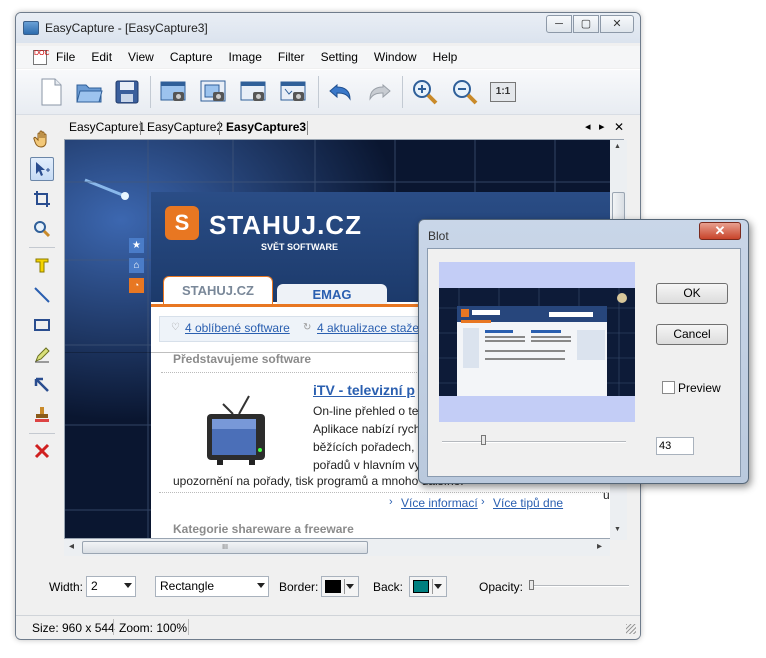 The height and width of the screenshot is (658, 766). I want to click on toolbar: 1:1, so click(328, 92).